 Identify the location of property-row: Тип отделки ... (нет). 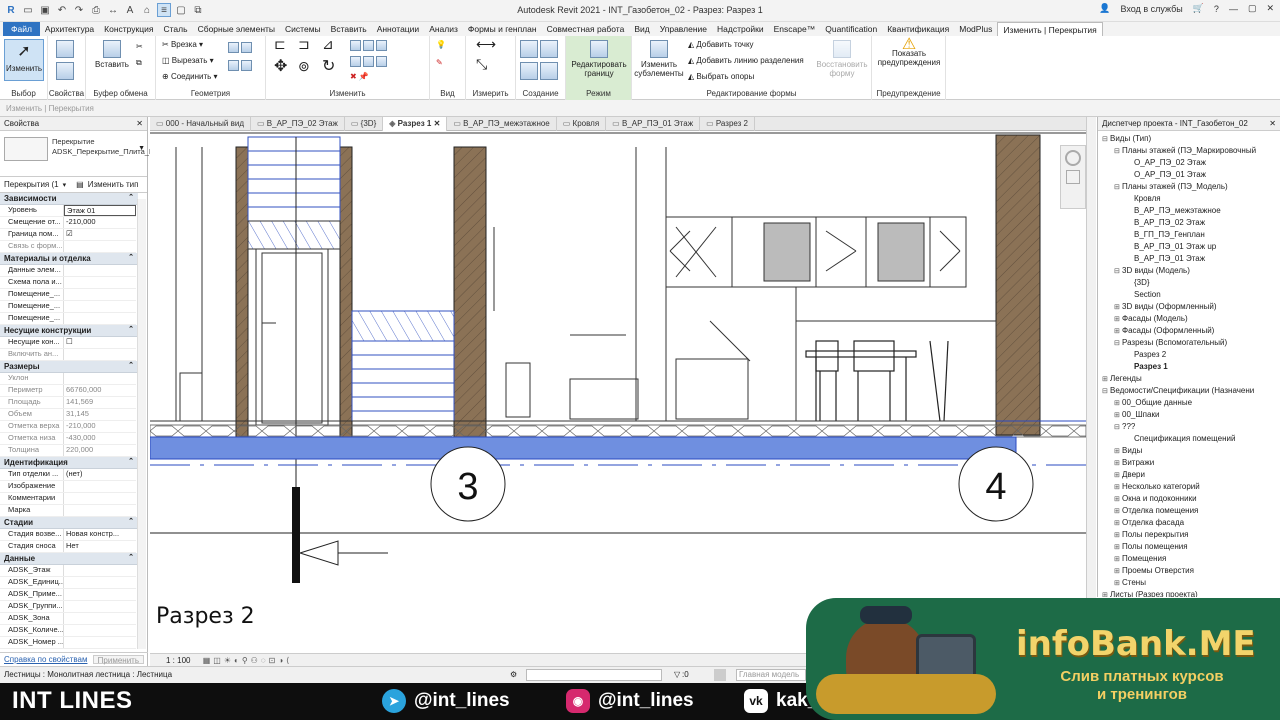
(68, 475).